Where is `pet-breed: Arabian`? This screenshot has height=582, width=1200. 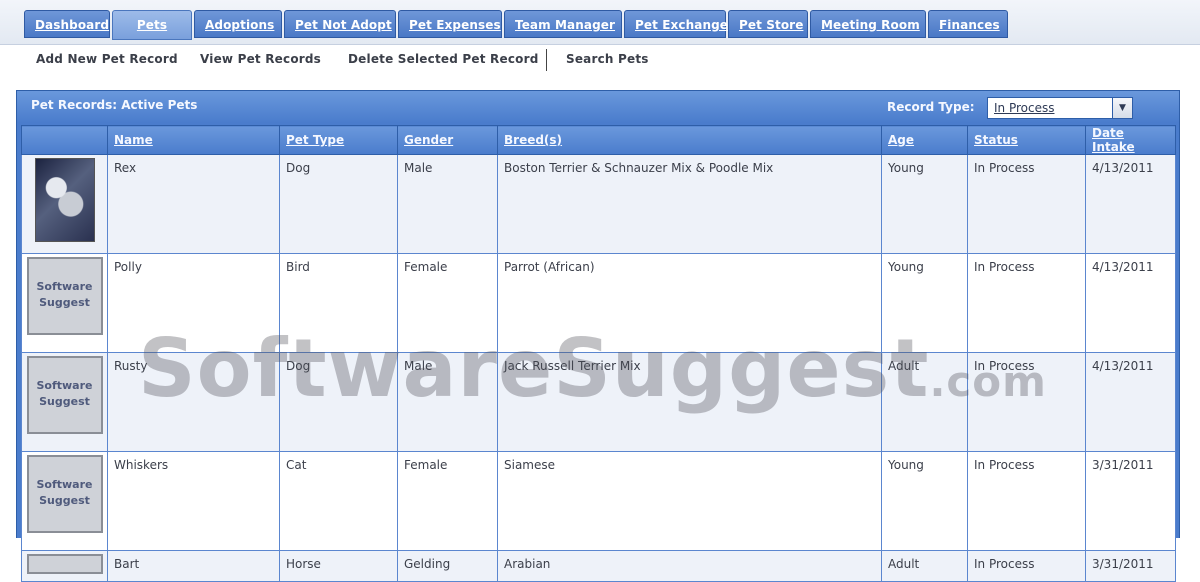
pet-breed: Arabian is located at coordinates (689, 566).